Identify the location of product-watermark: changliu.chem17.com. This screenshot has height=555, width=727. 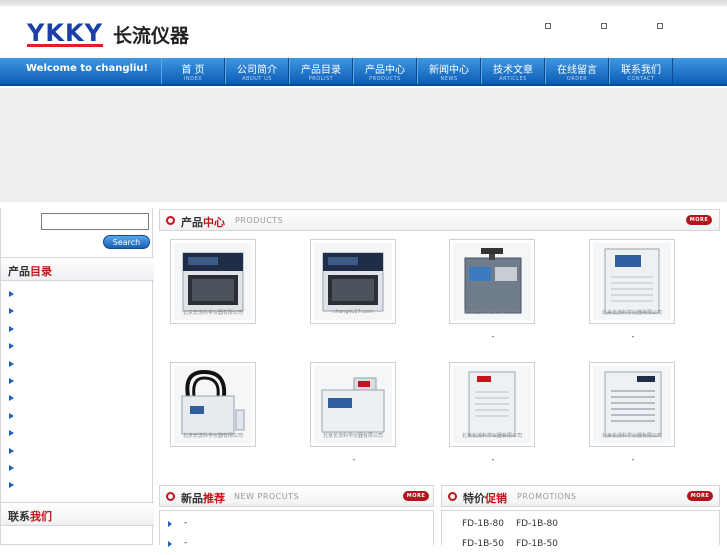
(492, 312).